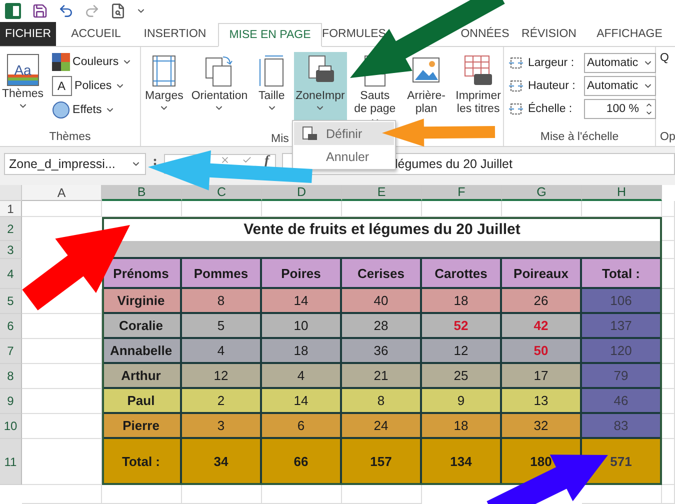 This screenshot has height=504, width=675. Describe the element at coordinates (225, 160) in the screenshot. I see `cancel-icon` at that location.